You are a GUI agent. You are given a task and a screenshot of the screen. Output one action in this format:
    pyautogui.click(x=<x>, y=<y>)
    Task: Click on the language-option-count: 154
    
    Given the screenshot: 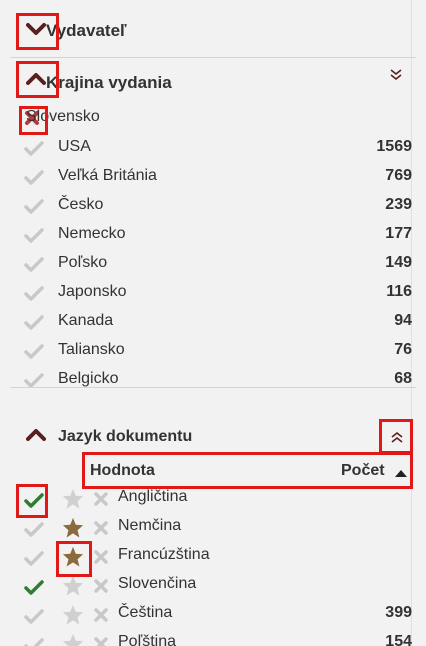 What is the action you would take?
    pyautogui.click(x=398, y=639)
    